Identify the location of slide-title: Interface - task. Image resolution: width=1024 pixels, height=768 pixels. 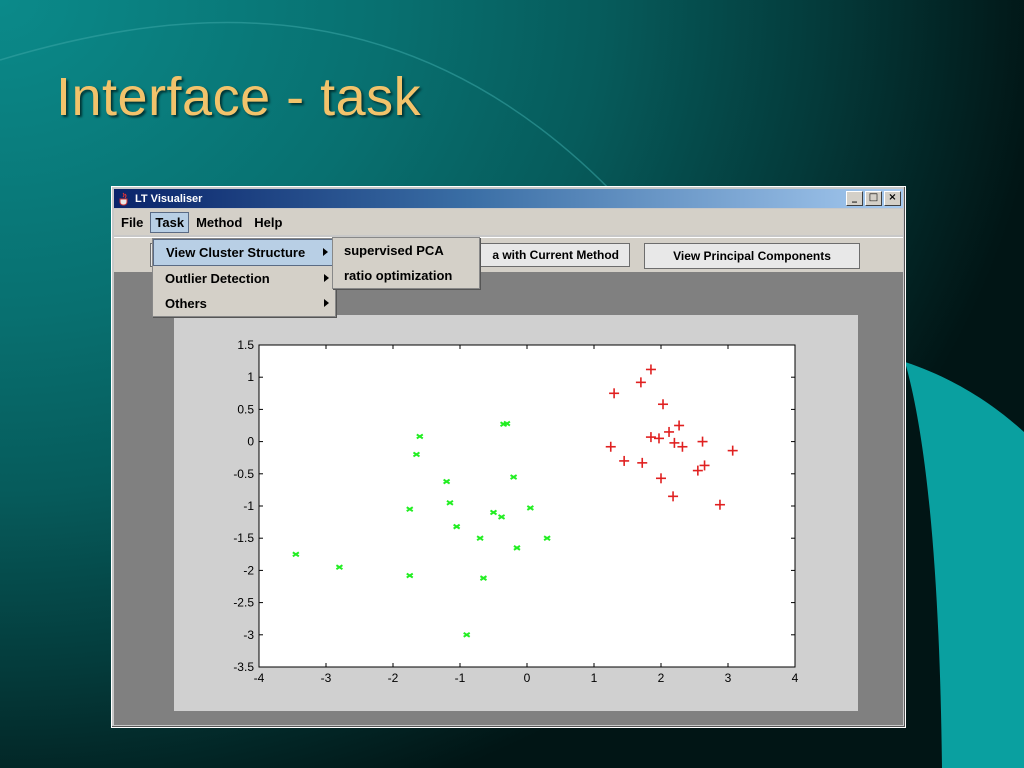
(239, 97).